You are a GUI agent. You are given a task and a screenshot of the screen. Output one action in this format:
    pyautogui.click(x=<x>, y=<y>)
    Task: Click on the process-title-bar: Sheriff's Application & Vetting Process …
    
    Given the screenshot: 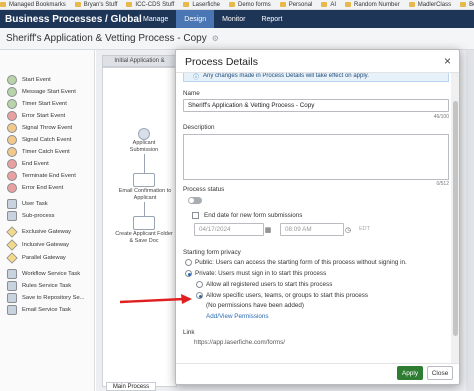 What is the action you would take?
    pyautogui.click(x=237, y=39)
    